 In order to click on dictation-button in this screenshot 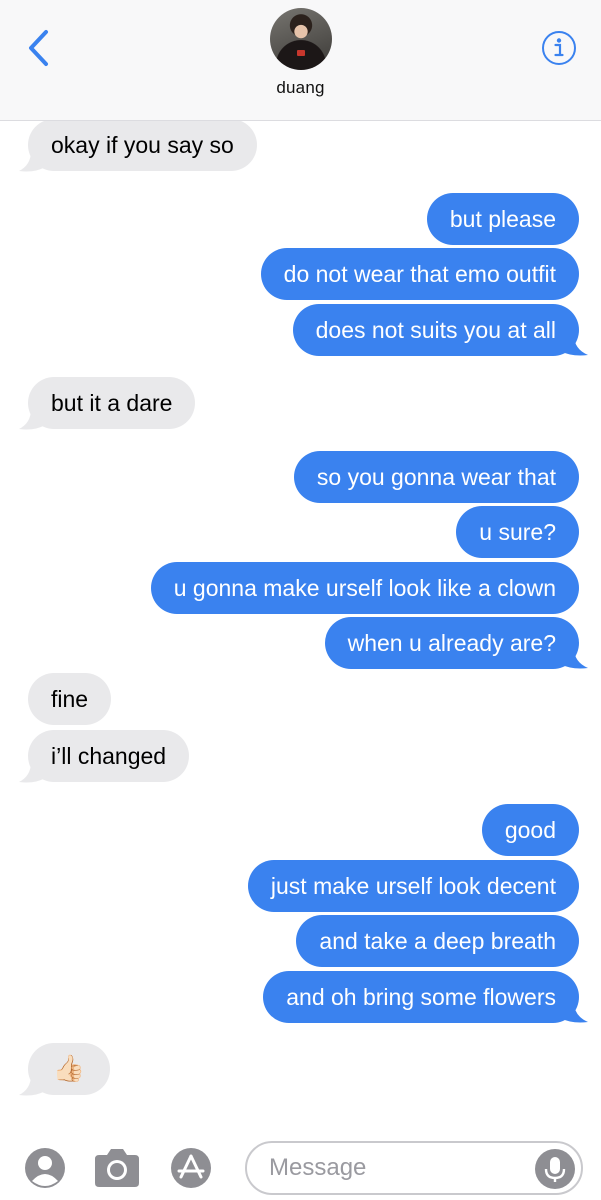, I will do `click(555, 1169)`.